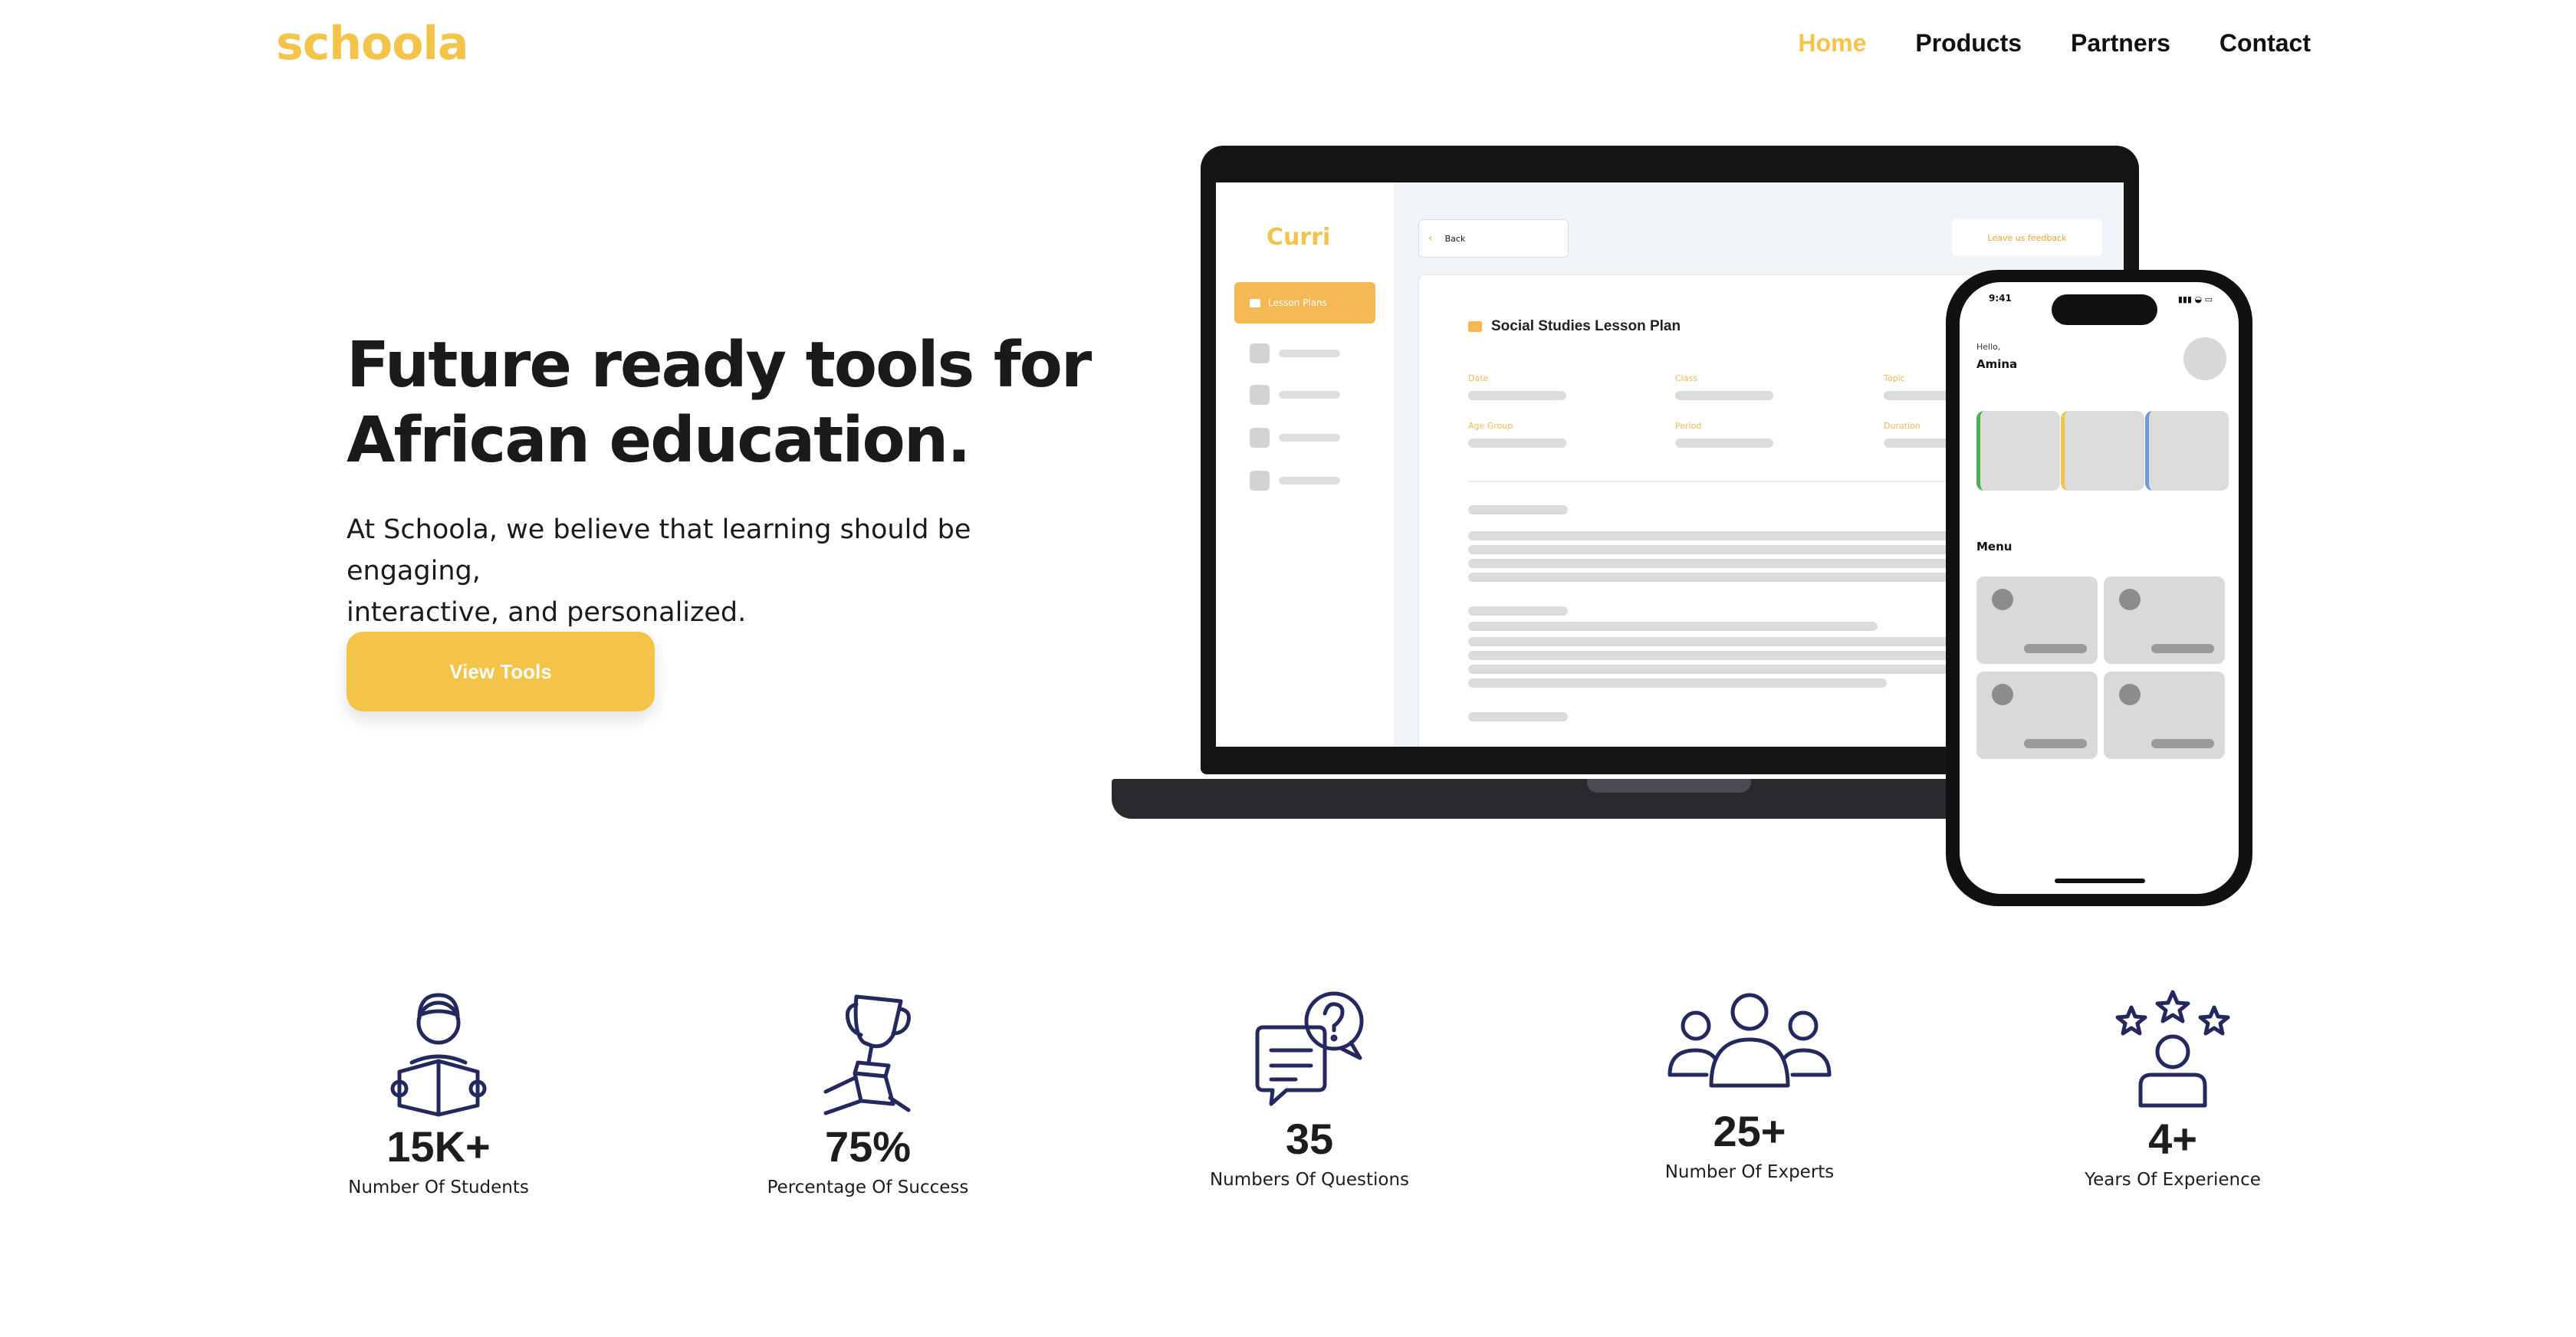  What do you see at coordinates (1750, 1172) in the screenshot?
I see `stat-label: Number Of Experts` at bounding box center [1750, 1172].